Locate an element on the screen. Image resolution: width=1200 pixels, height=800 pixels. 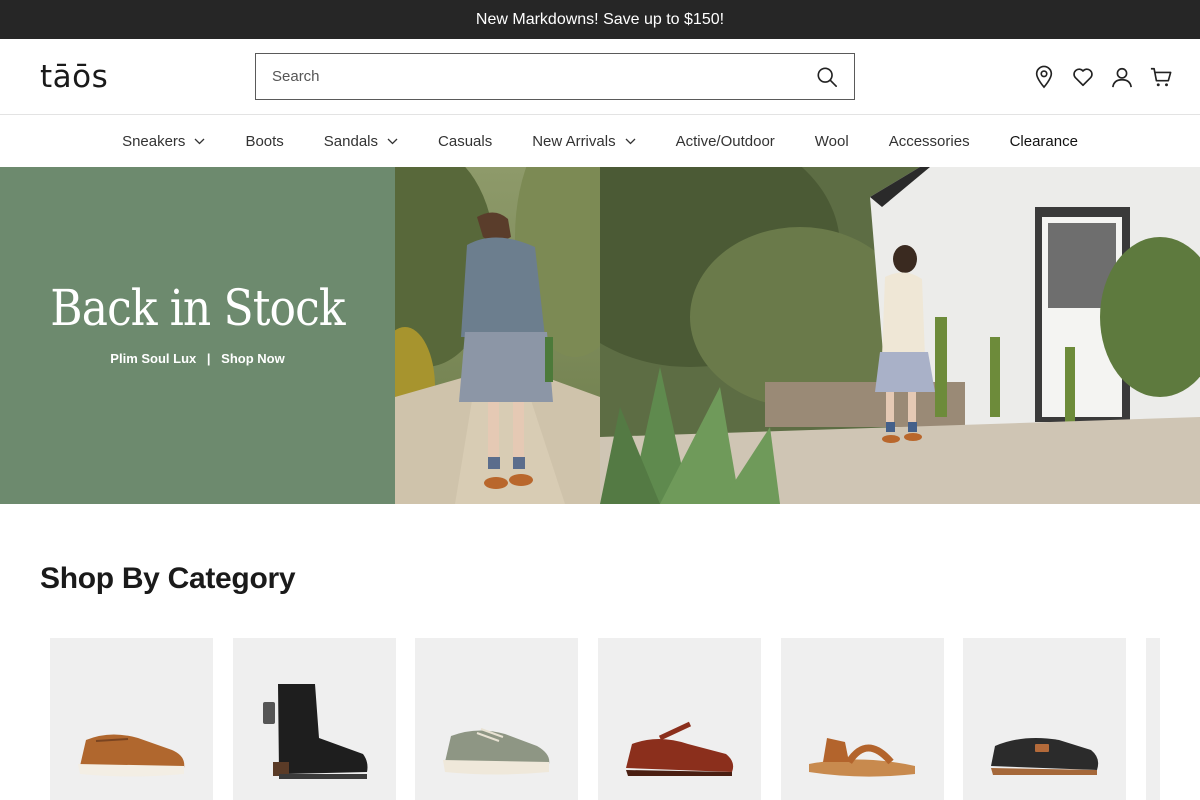
category-card-casuals is located at coordinates (679, 719).